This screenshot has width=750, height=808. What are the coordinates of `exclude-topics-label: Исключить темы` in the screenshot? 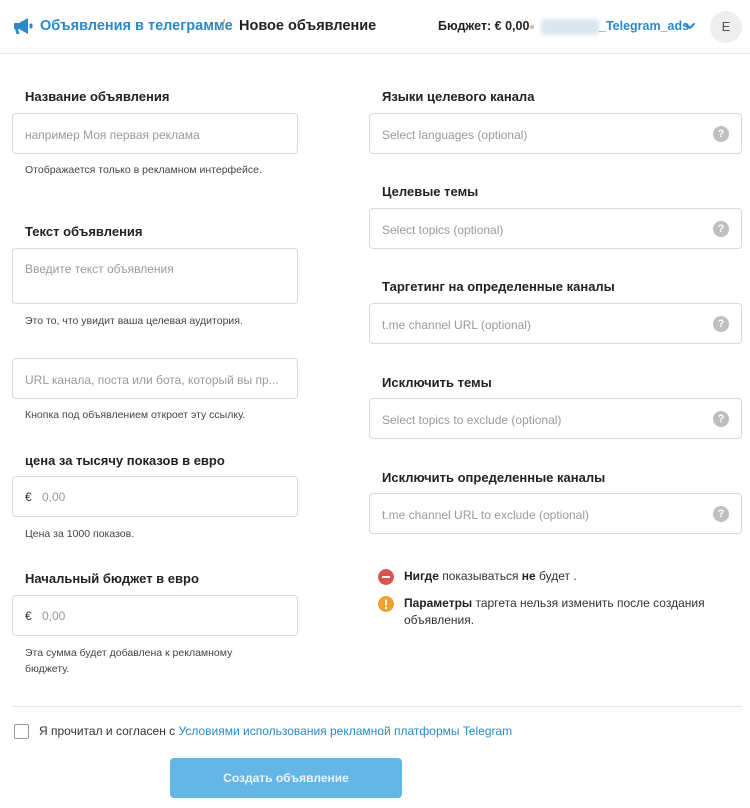 It's located at (437, 382).